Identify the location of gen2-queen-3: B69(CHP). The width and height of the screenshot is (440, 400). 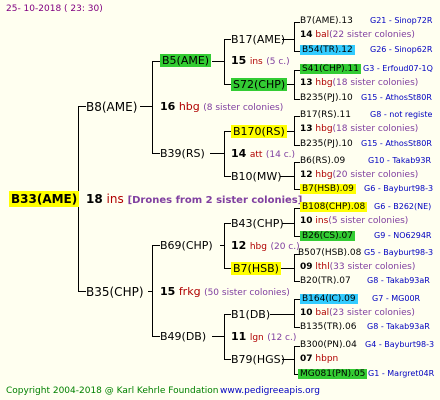
(186, 245).